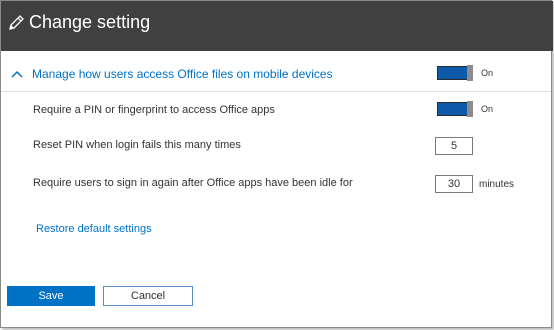  What do you see at coordinates (454, 184) in the screenshot?
I see `idle-minutes-input` at bounding box center [454, 184].